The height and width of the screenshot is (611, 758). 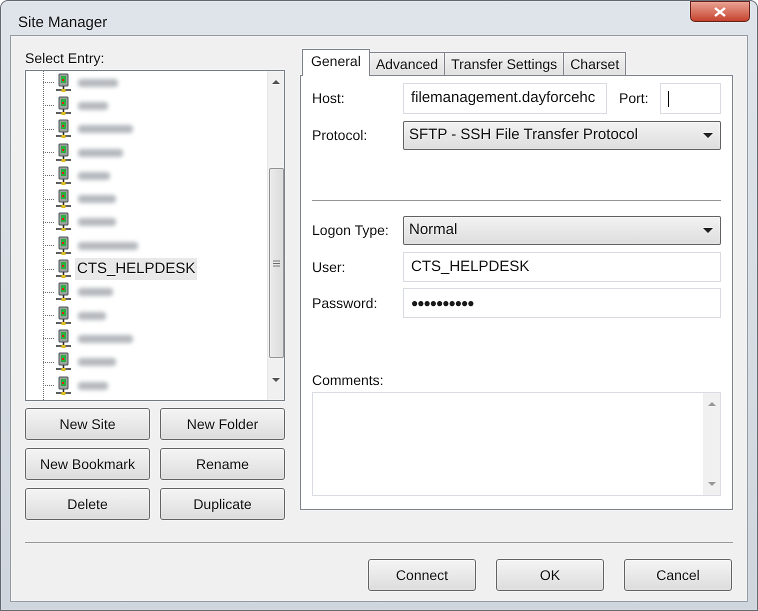 What do you see at coordinates (516, 444) in the screenshot?
I see `comments-field` at bounding box center [516, 444].